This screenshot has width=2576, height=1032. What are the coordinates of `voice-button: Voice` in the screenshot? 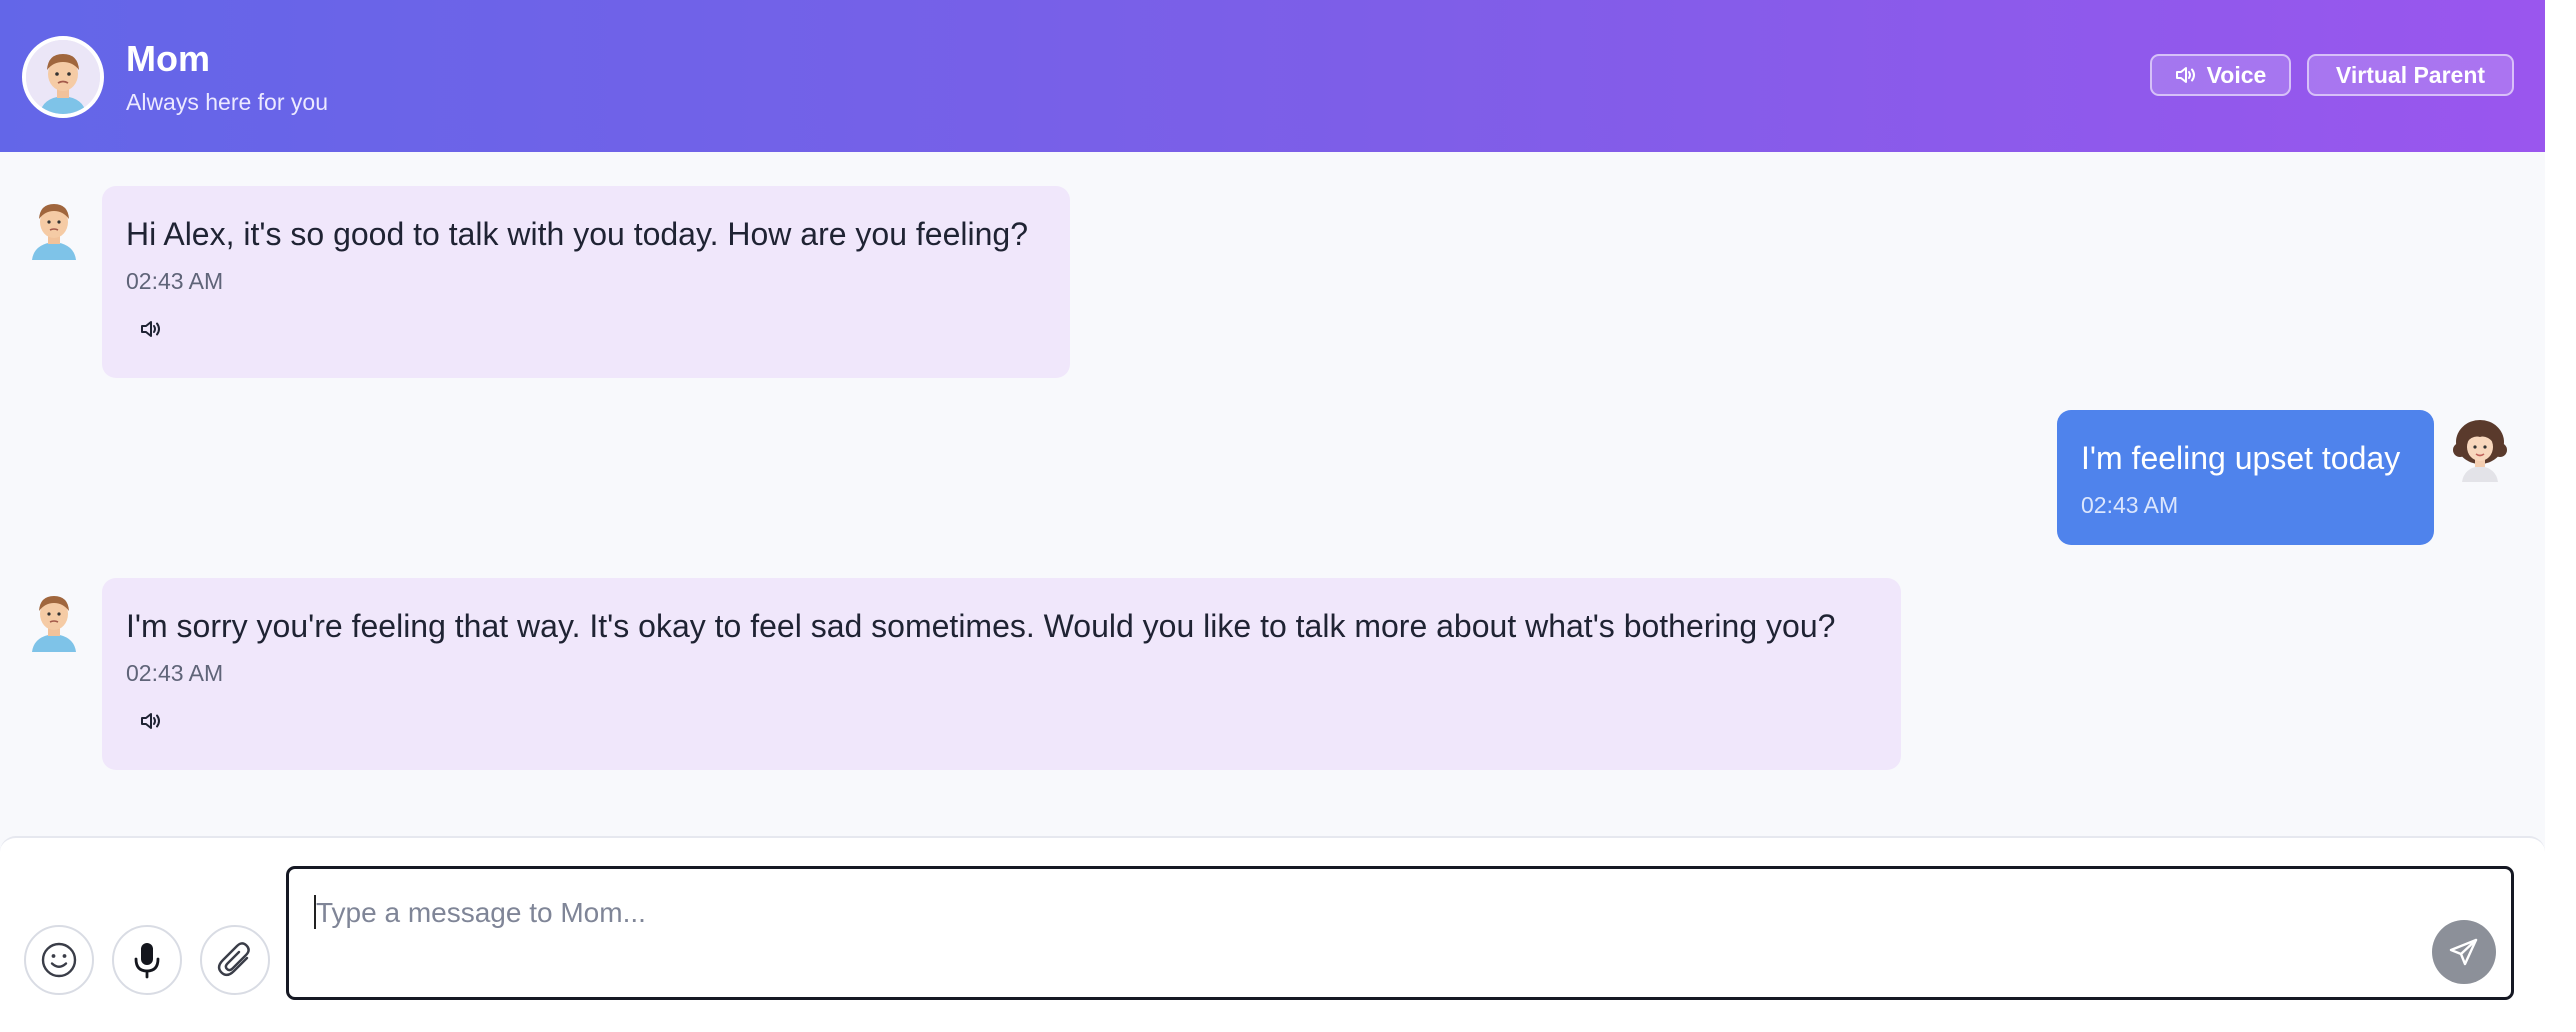 It's located at (2220, 75).